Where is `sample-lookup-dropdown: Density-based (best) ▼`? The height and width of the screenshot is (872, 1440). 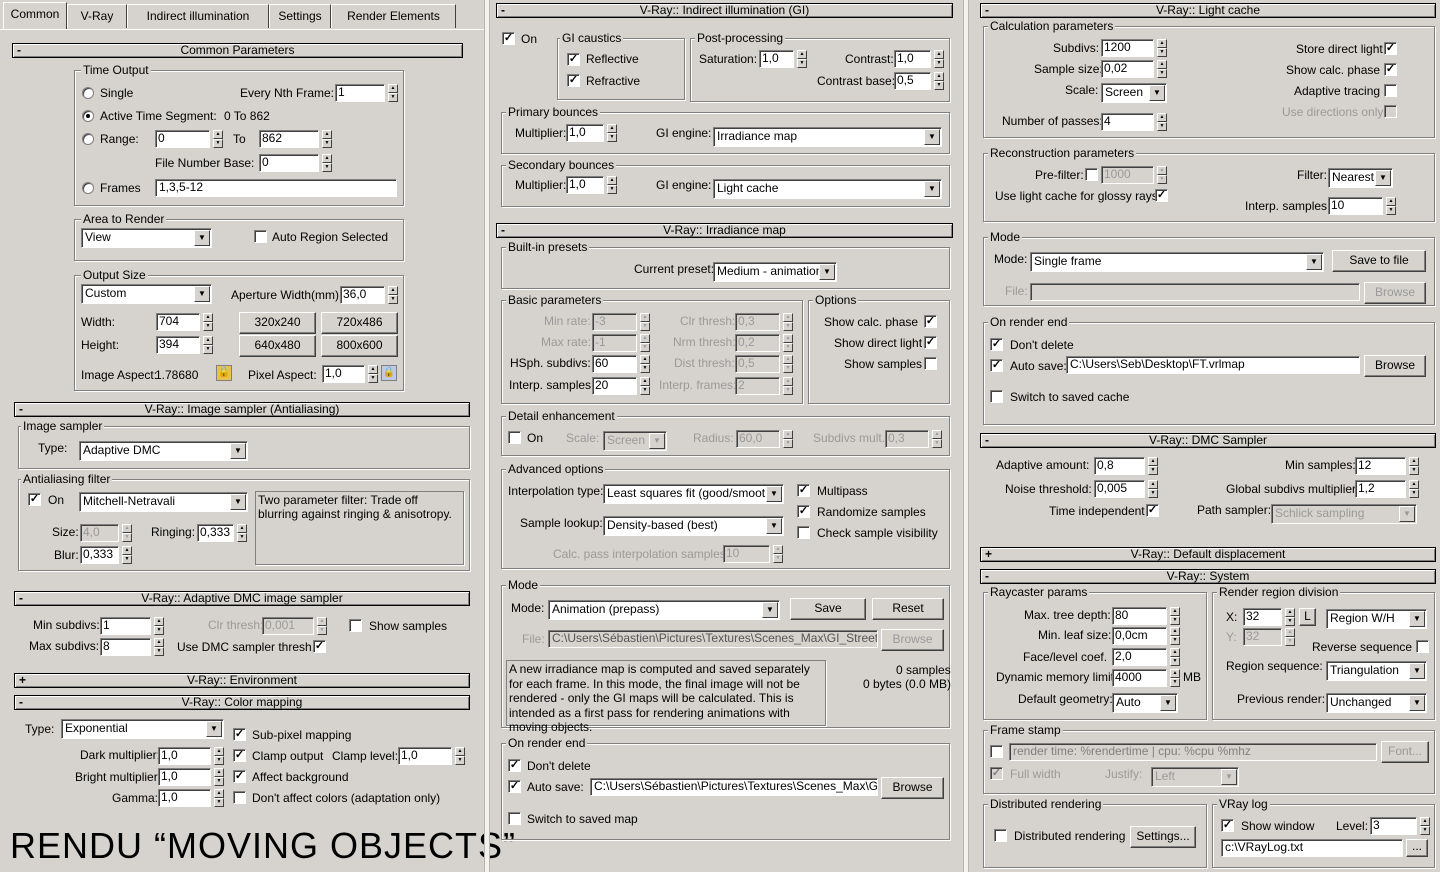 sample-lookup-dropdown: Density-based (best) ▼ is located at coordinates (693, 526).